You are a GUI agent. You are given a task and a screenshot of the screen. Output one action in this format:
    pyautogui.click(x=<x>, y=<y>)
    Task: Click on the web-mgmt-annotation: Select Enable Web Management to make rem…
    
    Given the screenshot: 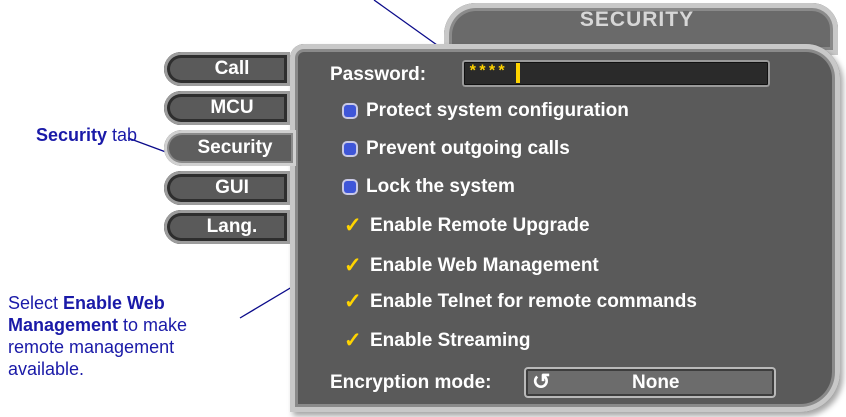 What is the action you would take?
    pyautogui.click(x=98, y=336)
    